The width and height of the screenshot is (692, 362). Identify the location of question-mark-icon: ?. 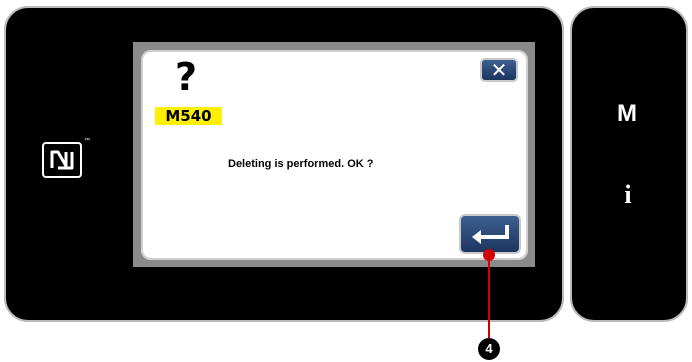
(186, 77).